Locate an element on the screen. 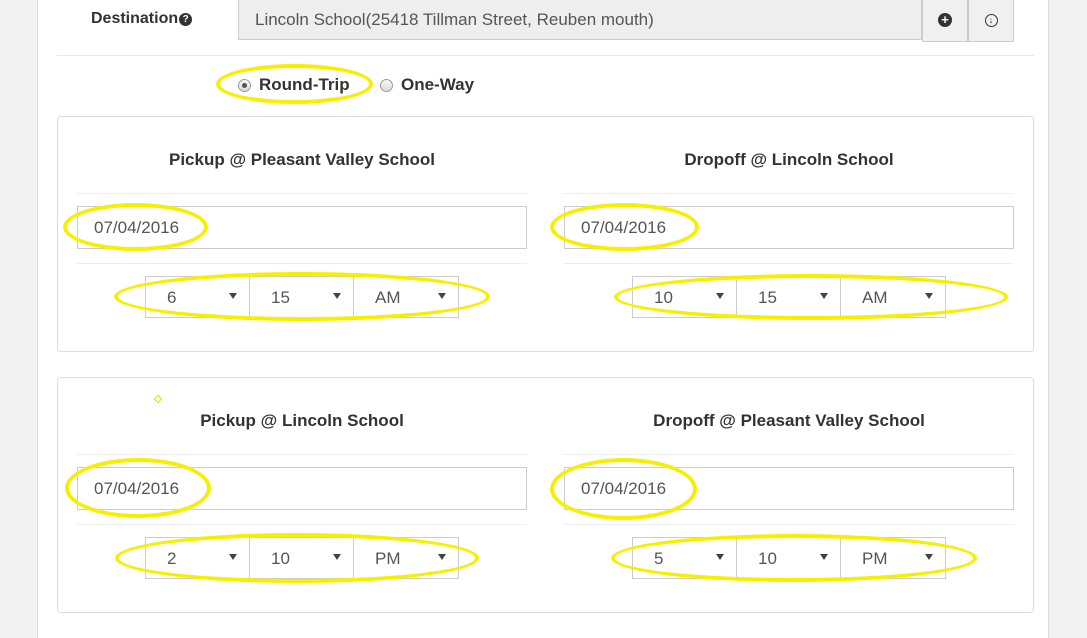 This screenshot has width=1087, height=638. hour-value: 6 is located at coordinates (172, 297).